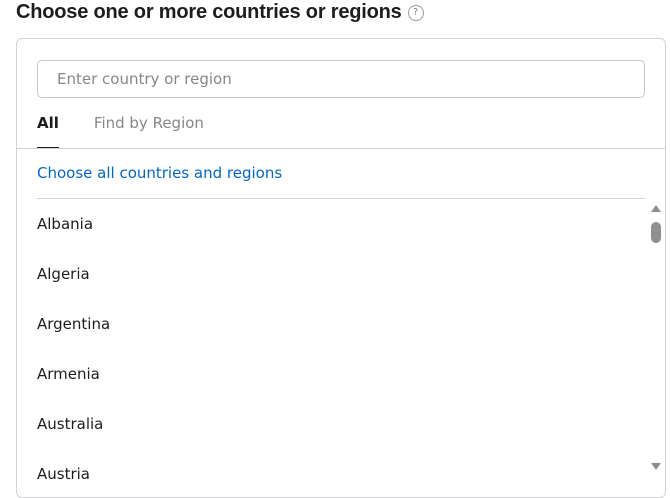  Describe the element at coordinates (341, 224) in the screenshot. I see `country-item-albania: Albania` at that location.